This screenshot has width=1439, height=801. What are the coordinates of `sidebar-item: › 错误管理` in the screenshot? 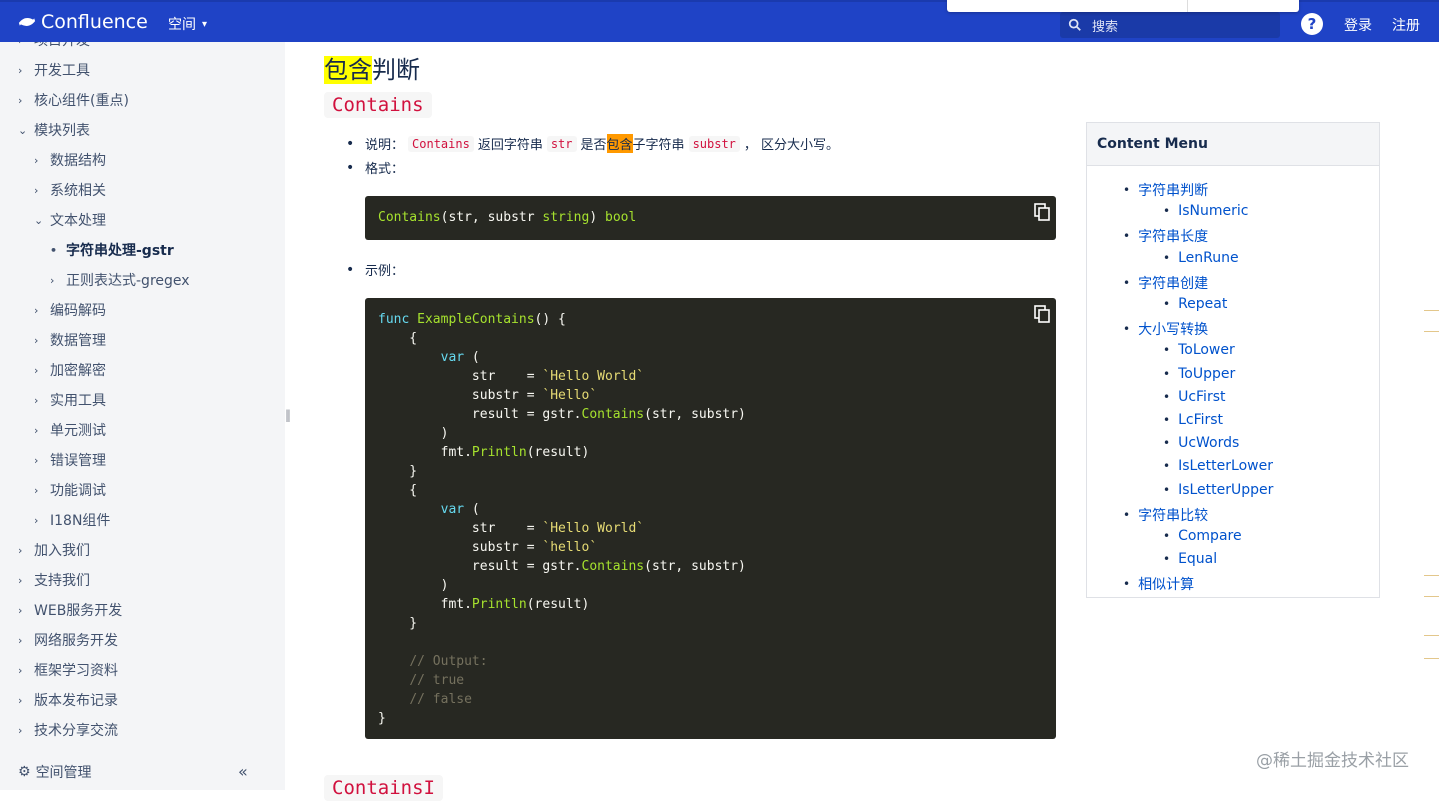 It's located at (70, 460).